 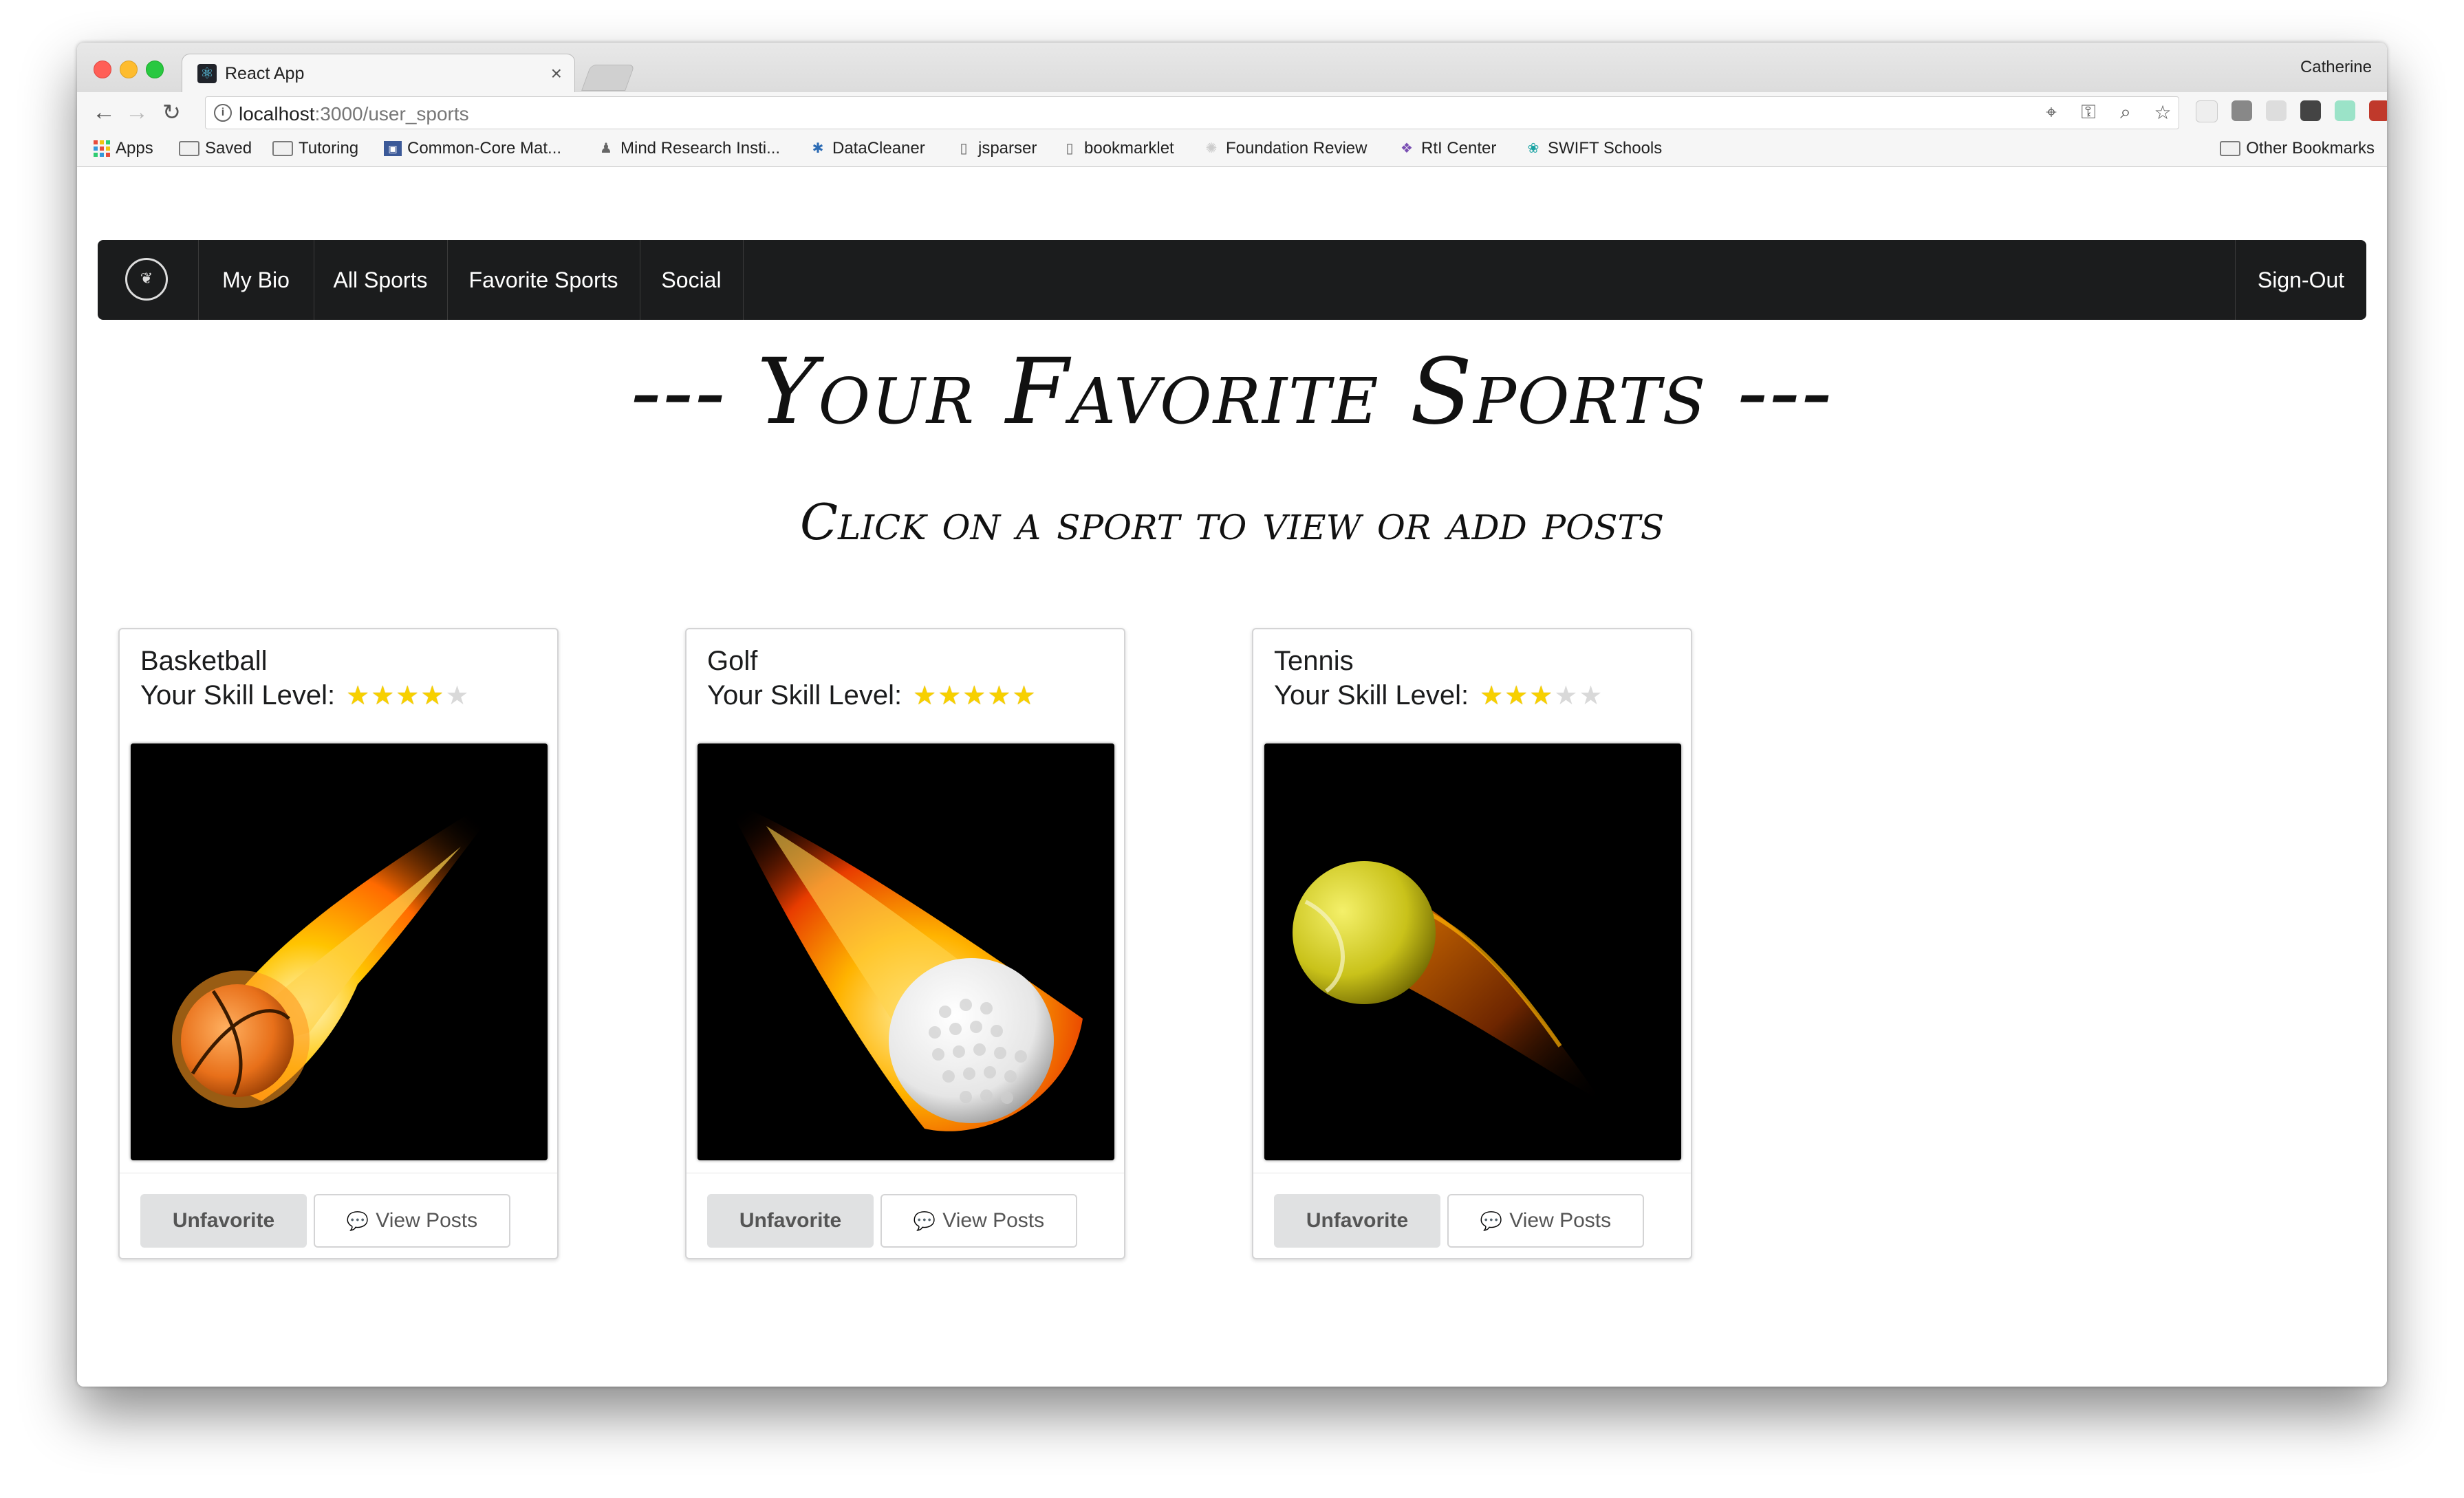 I want to click on card-actions: Unfavorite 💬 View Posts, so click(x=338, y=1216).